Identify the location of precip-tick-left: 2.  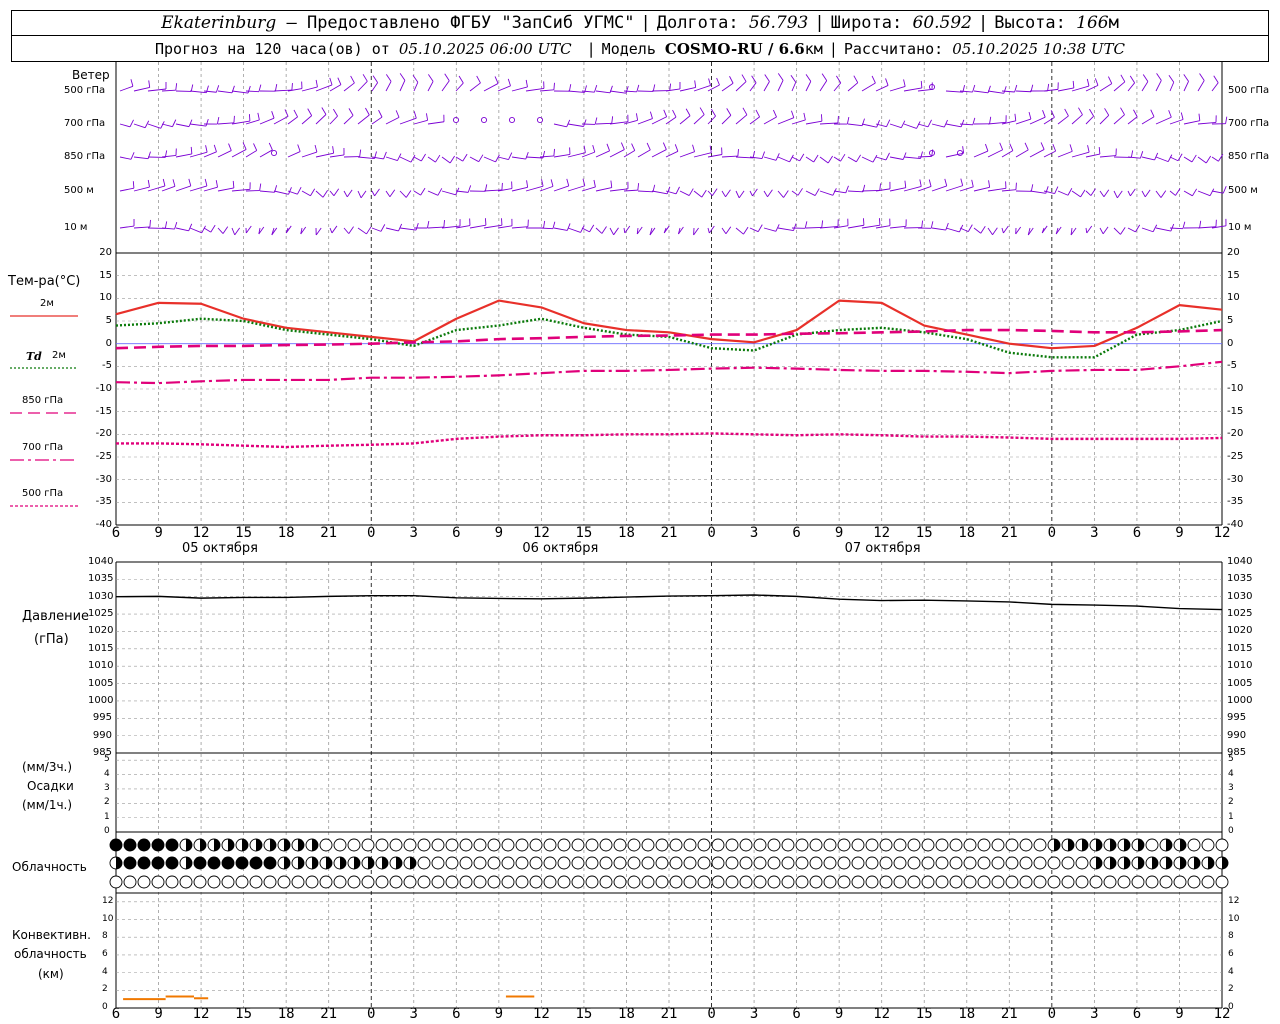
(107, 802).